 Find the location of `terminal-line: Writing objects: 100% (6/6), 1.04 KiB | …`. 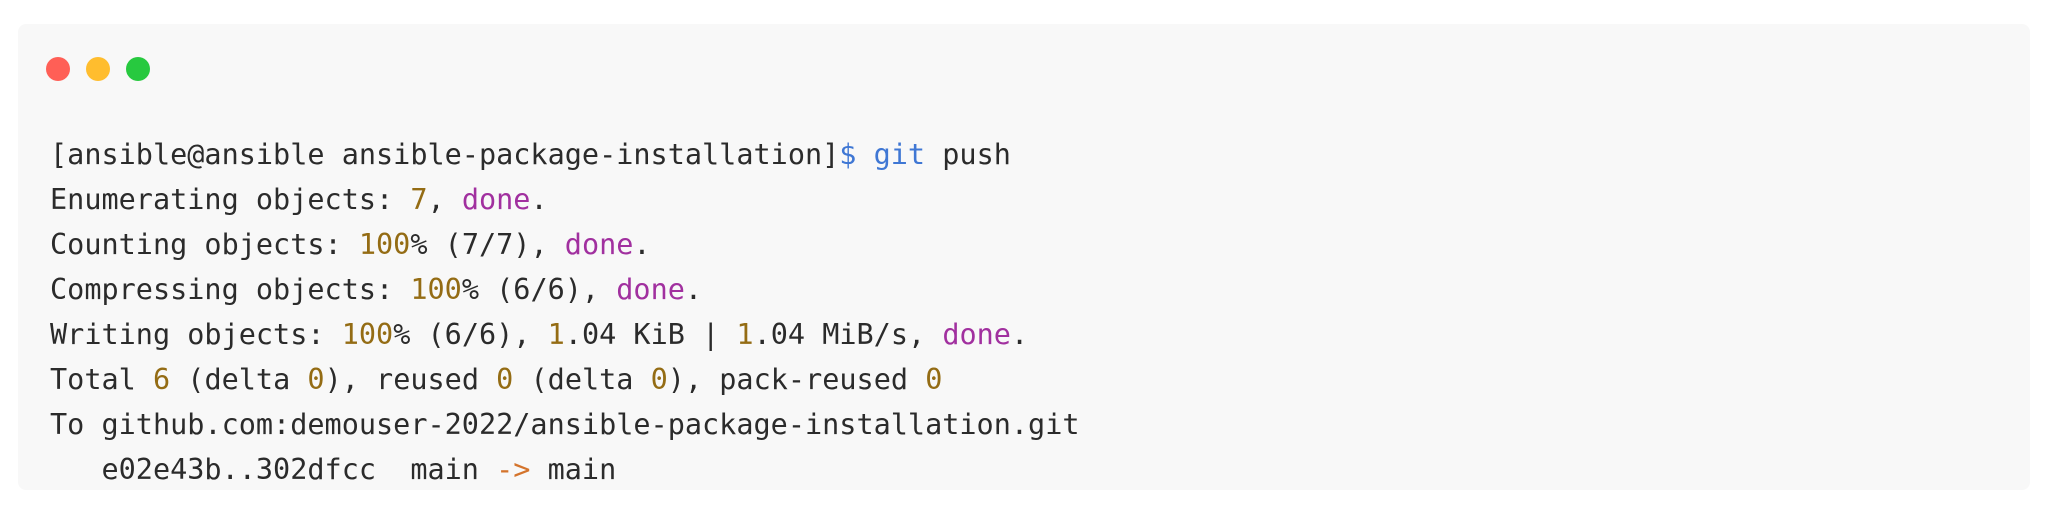

terminal-line: Writing objects: 100% (6/6), 1.04 KiB | … is located at coordinates (565, 334).